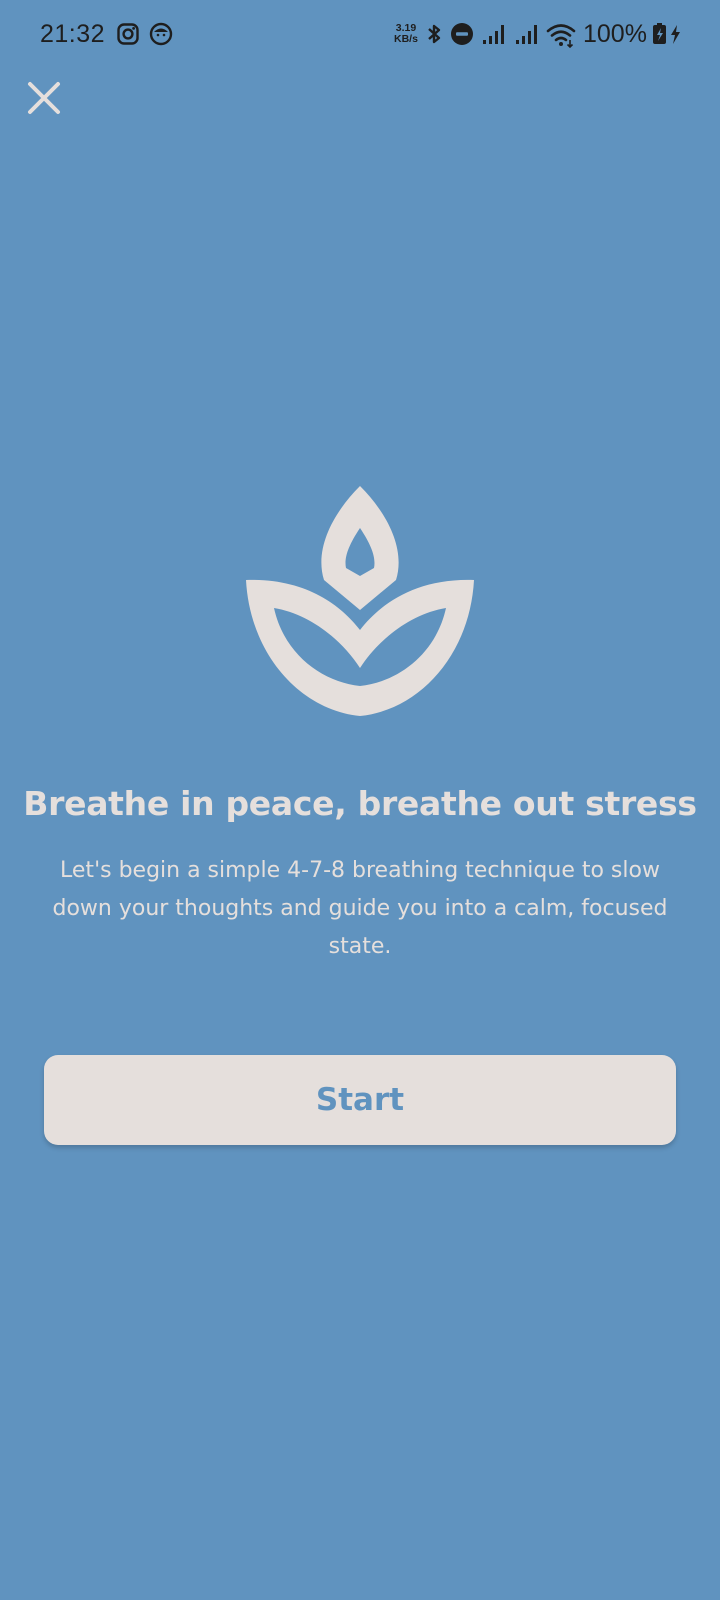 This screenshot has width=720, height=1600. Describe the element at coordinates (462, 34) in the screenshot. I see `do-not-disturb-icon` at that location.